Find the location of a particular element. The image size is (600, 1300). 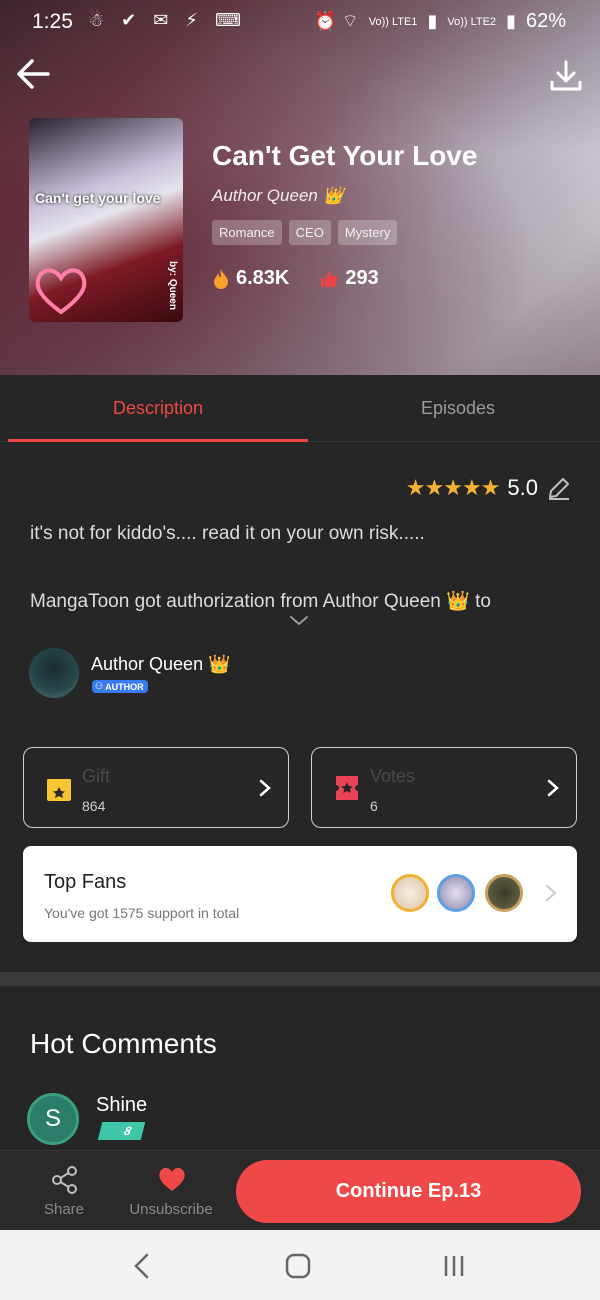

votes-button: Votes 6 is located at coordinates (444, 787).